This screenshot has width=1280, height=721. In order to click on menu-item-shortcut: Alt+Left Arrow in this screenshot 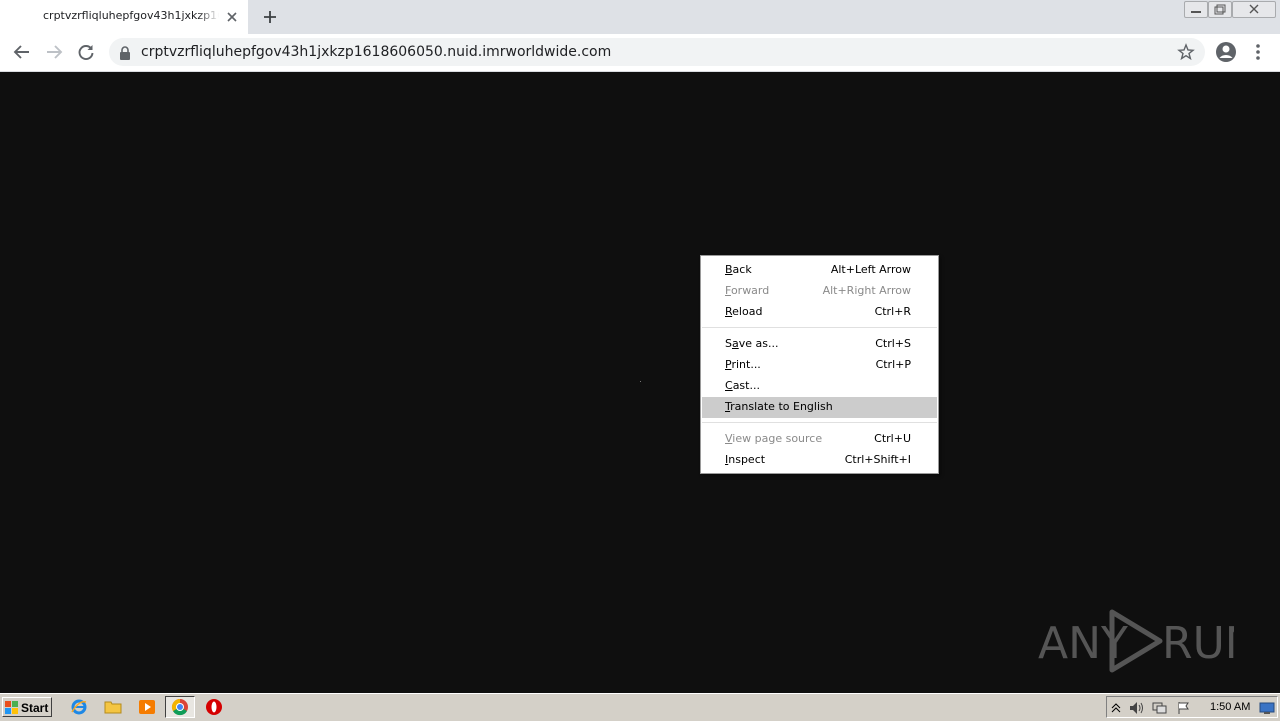, I will do `click(870, 269)`.